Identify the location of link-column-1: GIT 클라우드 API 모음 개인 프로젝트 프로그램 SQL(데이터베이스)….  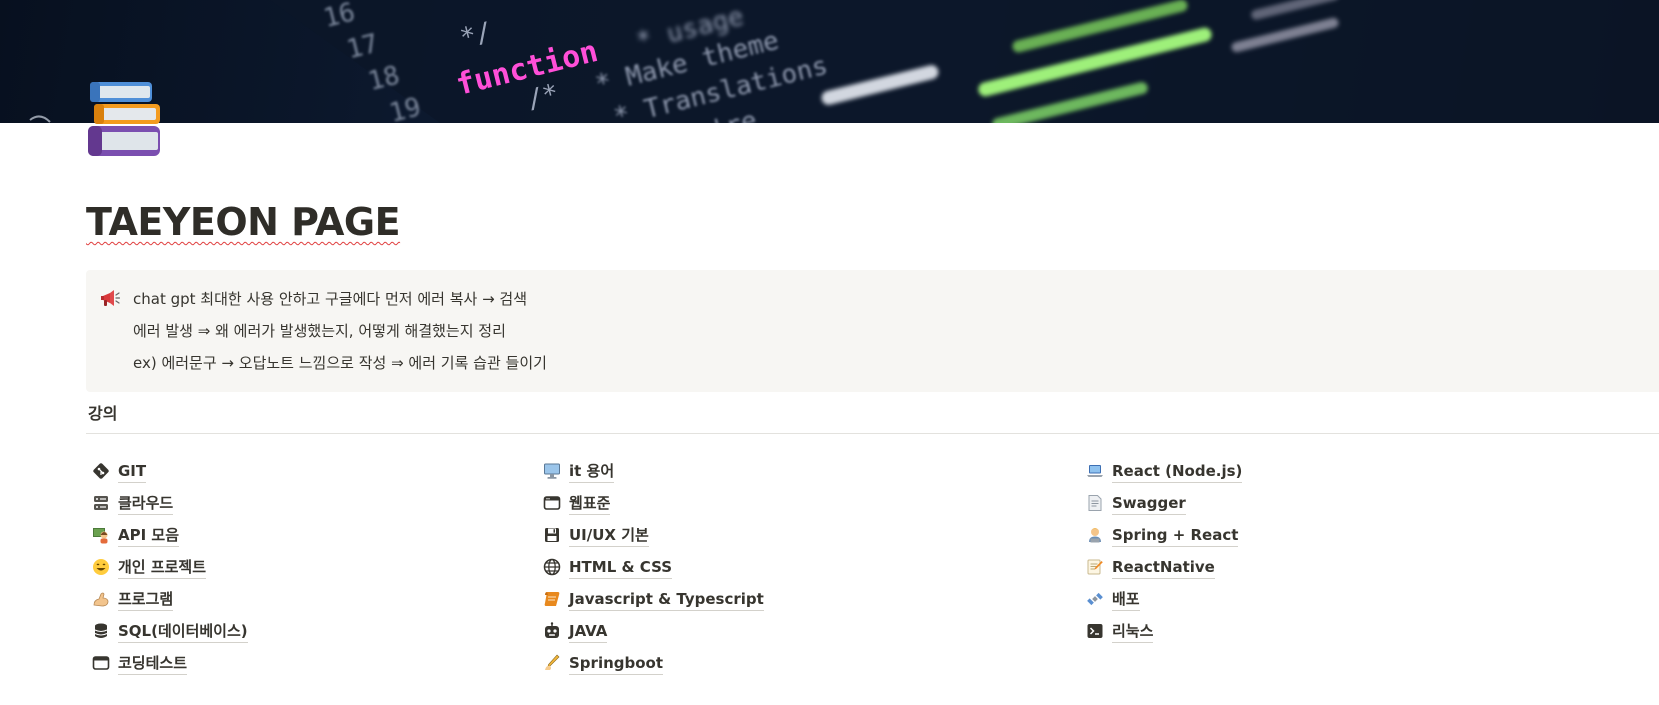
(170, 572).